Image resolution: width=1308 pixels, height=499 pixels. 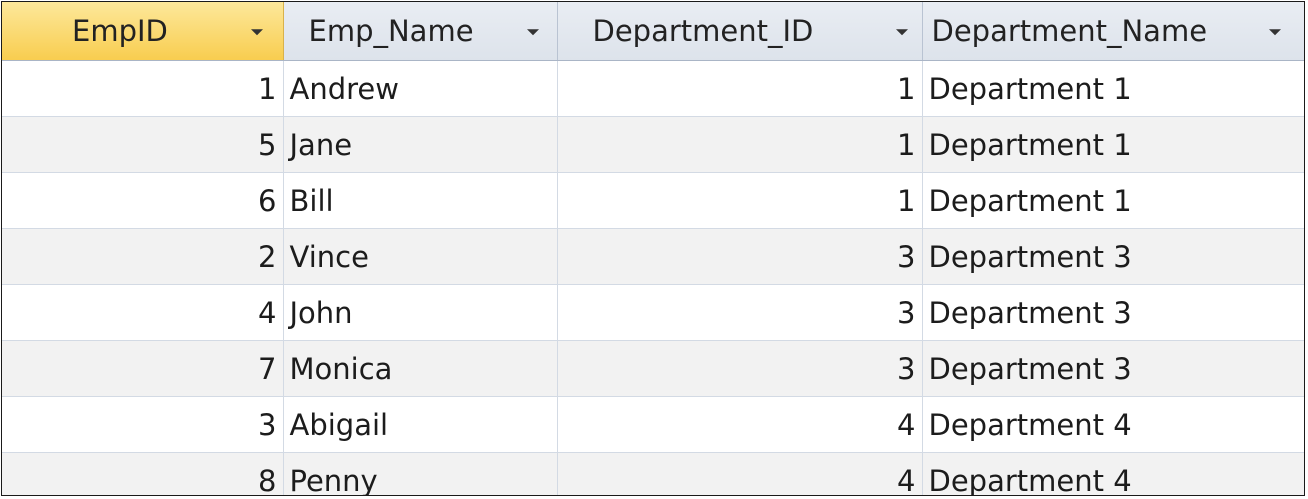 What do you see at coordinates (143, 312) in the screenshot?
I see `cell-empid: 4` at bounding box center [143, 312].